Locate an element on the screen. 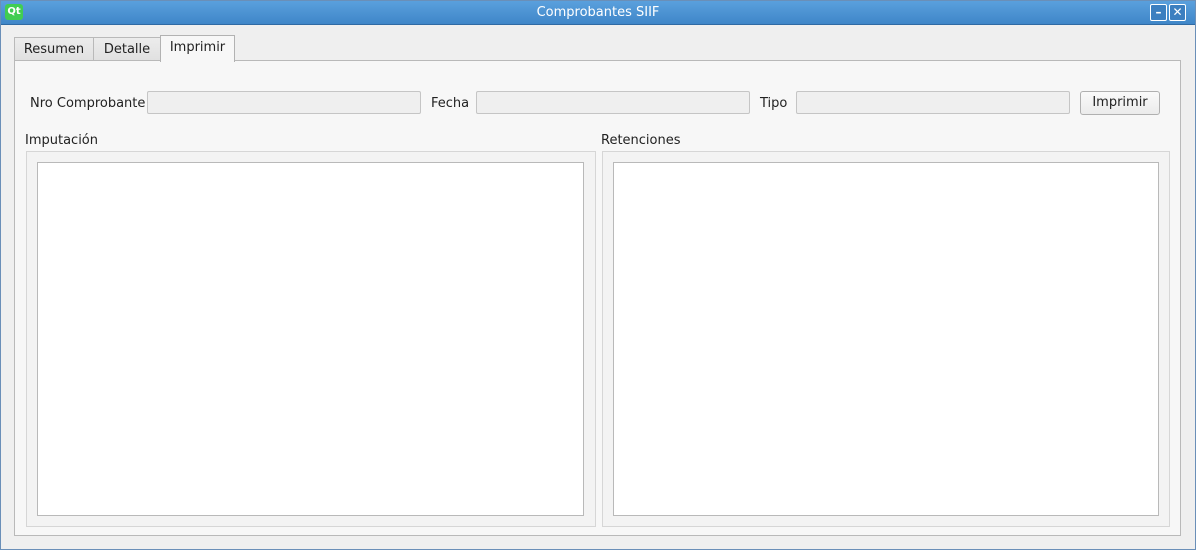 The width and height of the screenshot is (1196, 550). tipo-label: Tipo is located at coordinates (774, 103).